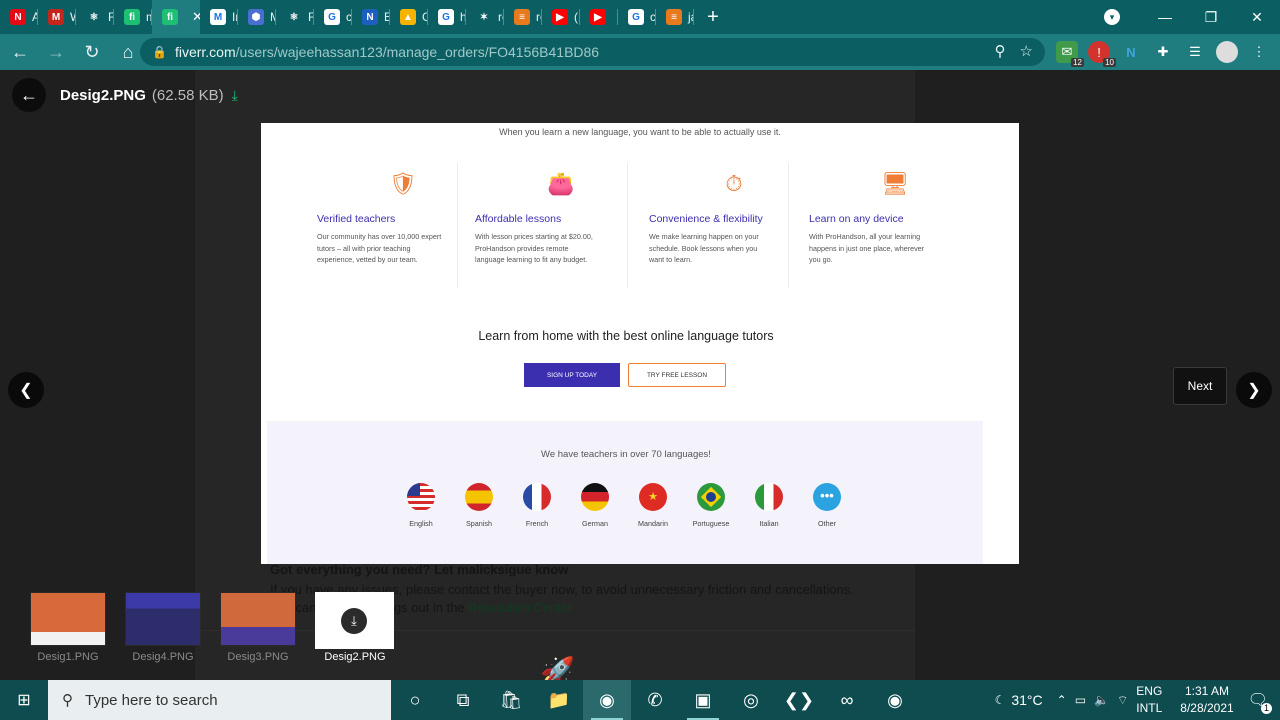 The height and width of the screenshot is (720, 1280). Describe the element at coordinates (1260, 702) in the screenshot. I see `notifications-icon: 🗨 1` at that location.